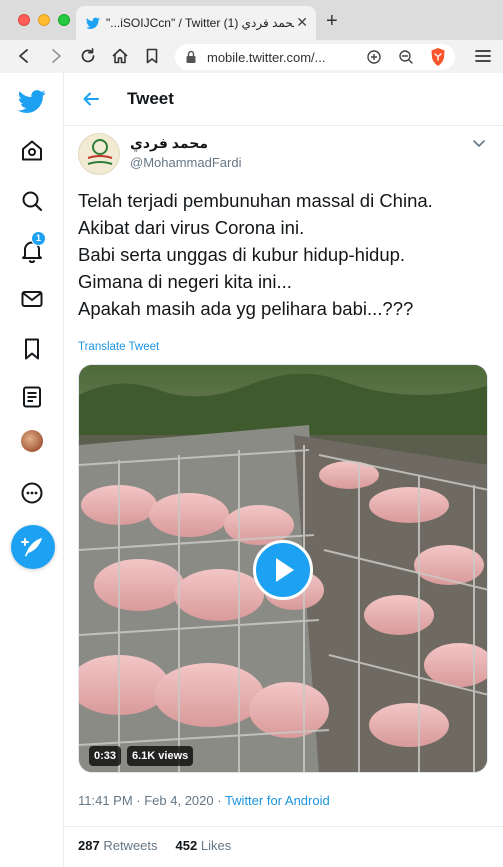 This screenshot has width=503, height=867. What do you see at coordinates (118, 347) in the screenshot?
I see `translate-tweet-link: Translate Tweet` at bounding box center [118, 347].